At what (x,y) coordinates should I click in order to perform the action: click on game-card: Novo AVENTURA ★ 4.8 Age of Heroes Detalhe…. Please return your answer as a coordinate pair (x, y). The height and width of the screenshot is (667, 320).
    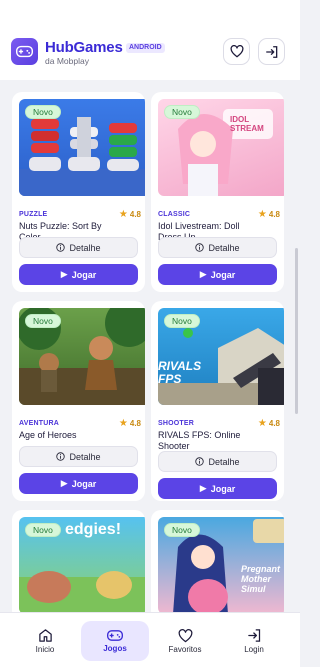
    Looking at the image, I should click on (78, 401).